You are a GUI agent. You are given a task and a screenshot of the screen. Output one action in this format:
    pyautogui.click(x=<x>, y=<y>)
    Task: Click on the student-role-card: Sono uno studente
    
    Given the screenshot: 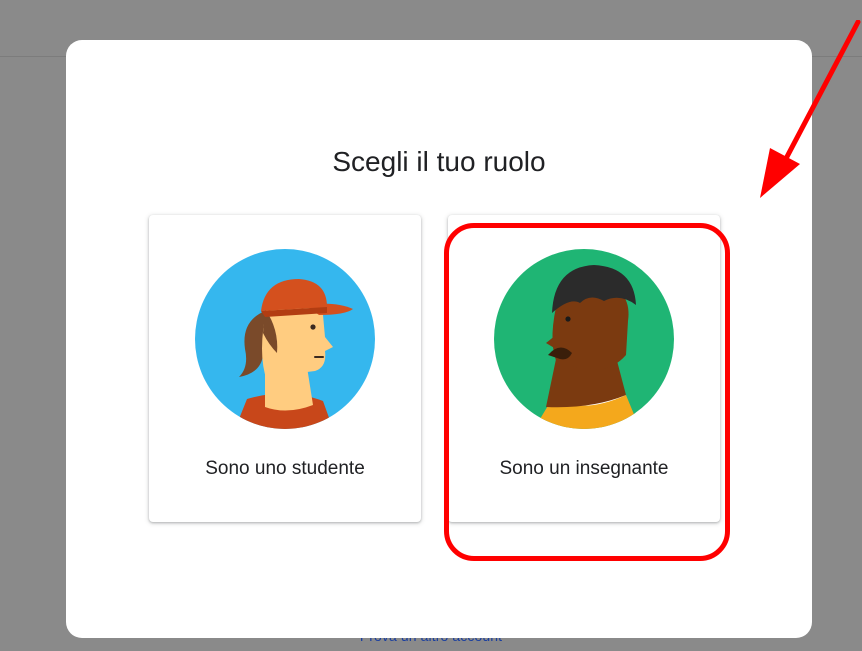 What is the action you would take?
    pyautogui.click(x=285, y=368)
    